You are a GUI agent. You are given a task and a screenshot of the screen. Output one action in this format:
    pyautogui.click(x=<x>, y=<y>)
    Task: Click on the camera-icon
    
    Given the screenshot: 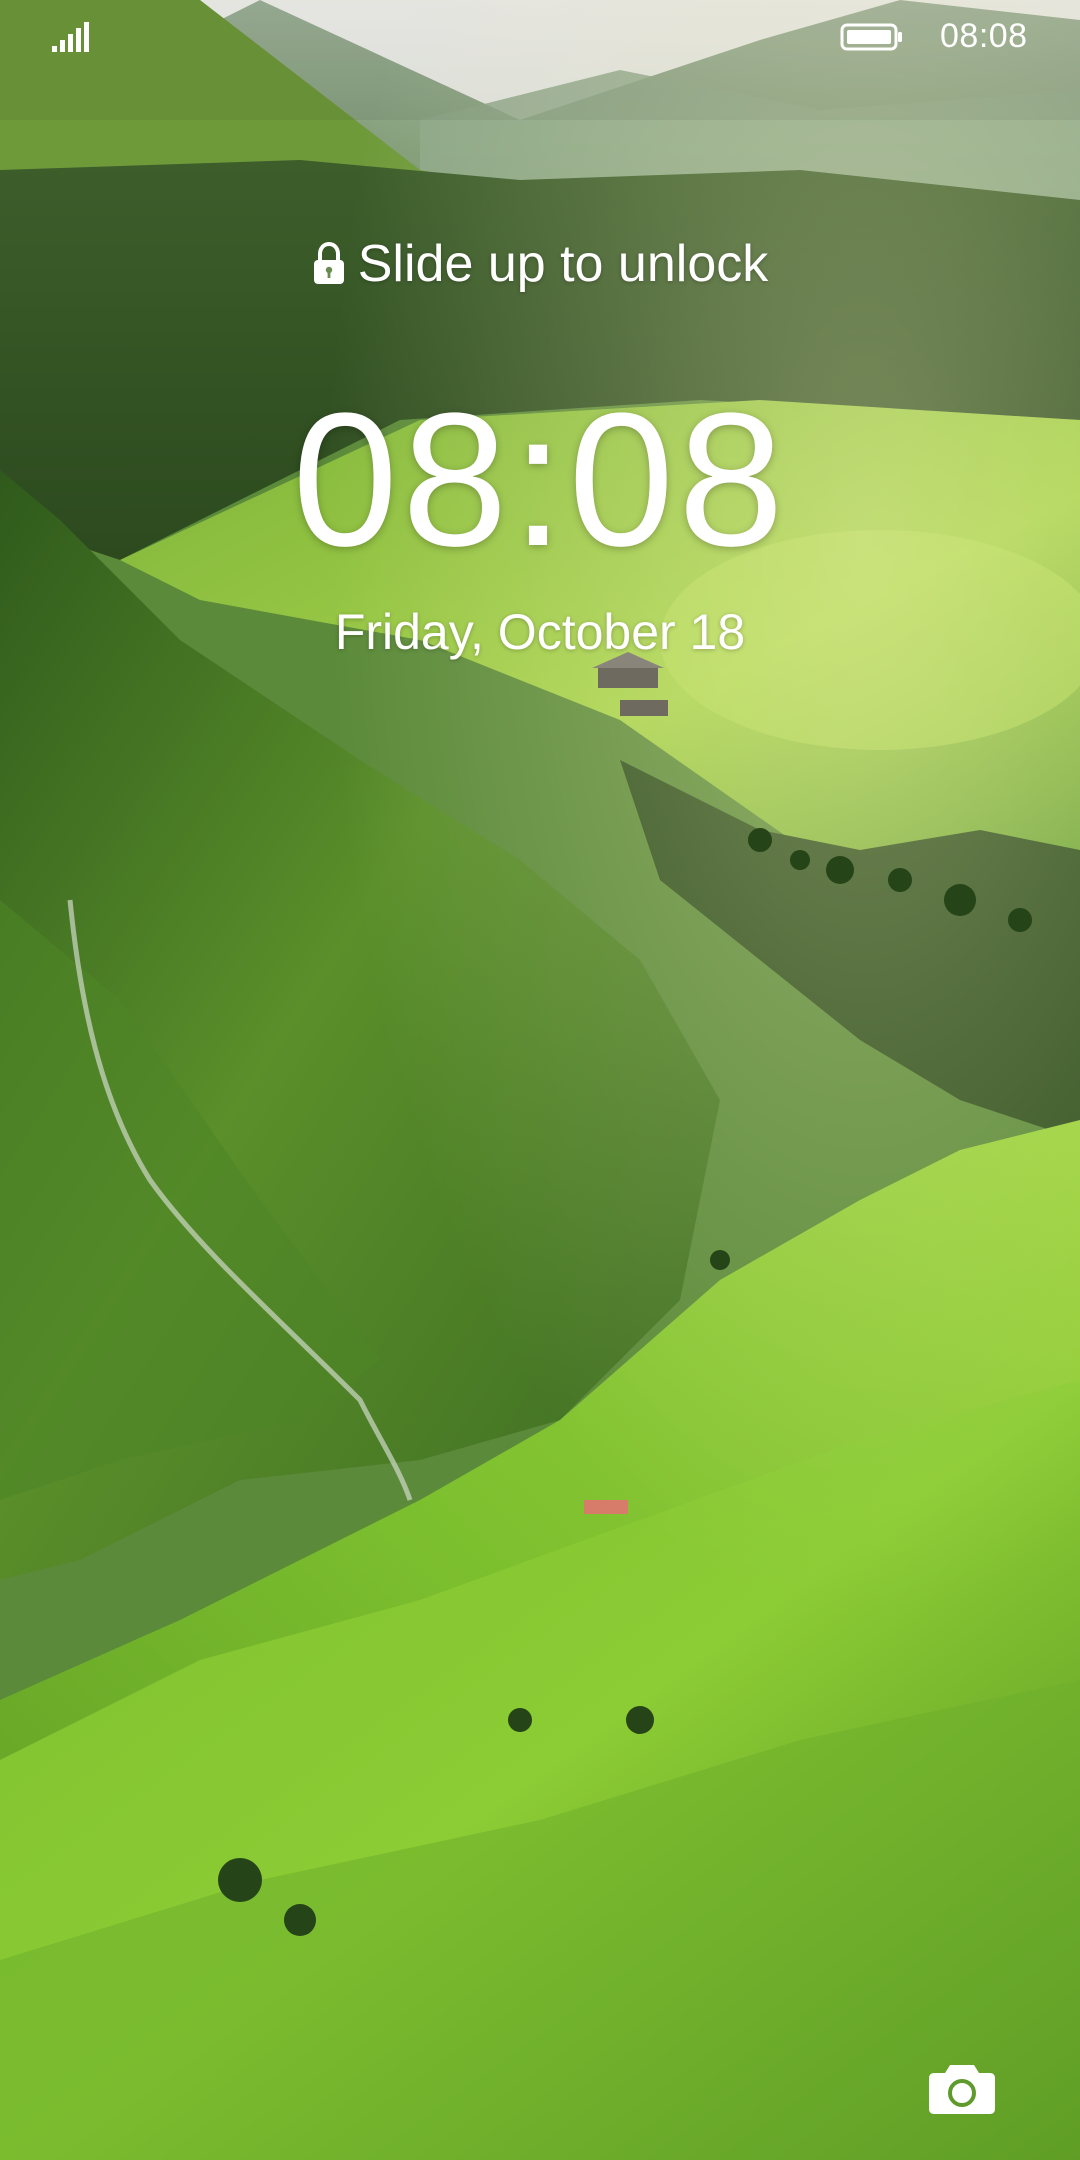 What is the action you would take?
    pyautogui.click(x=962, y=2088)
    